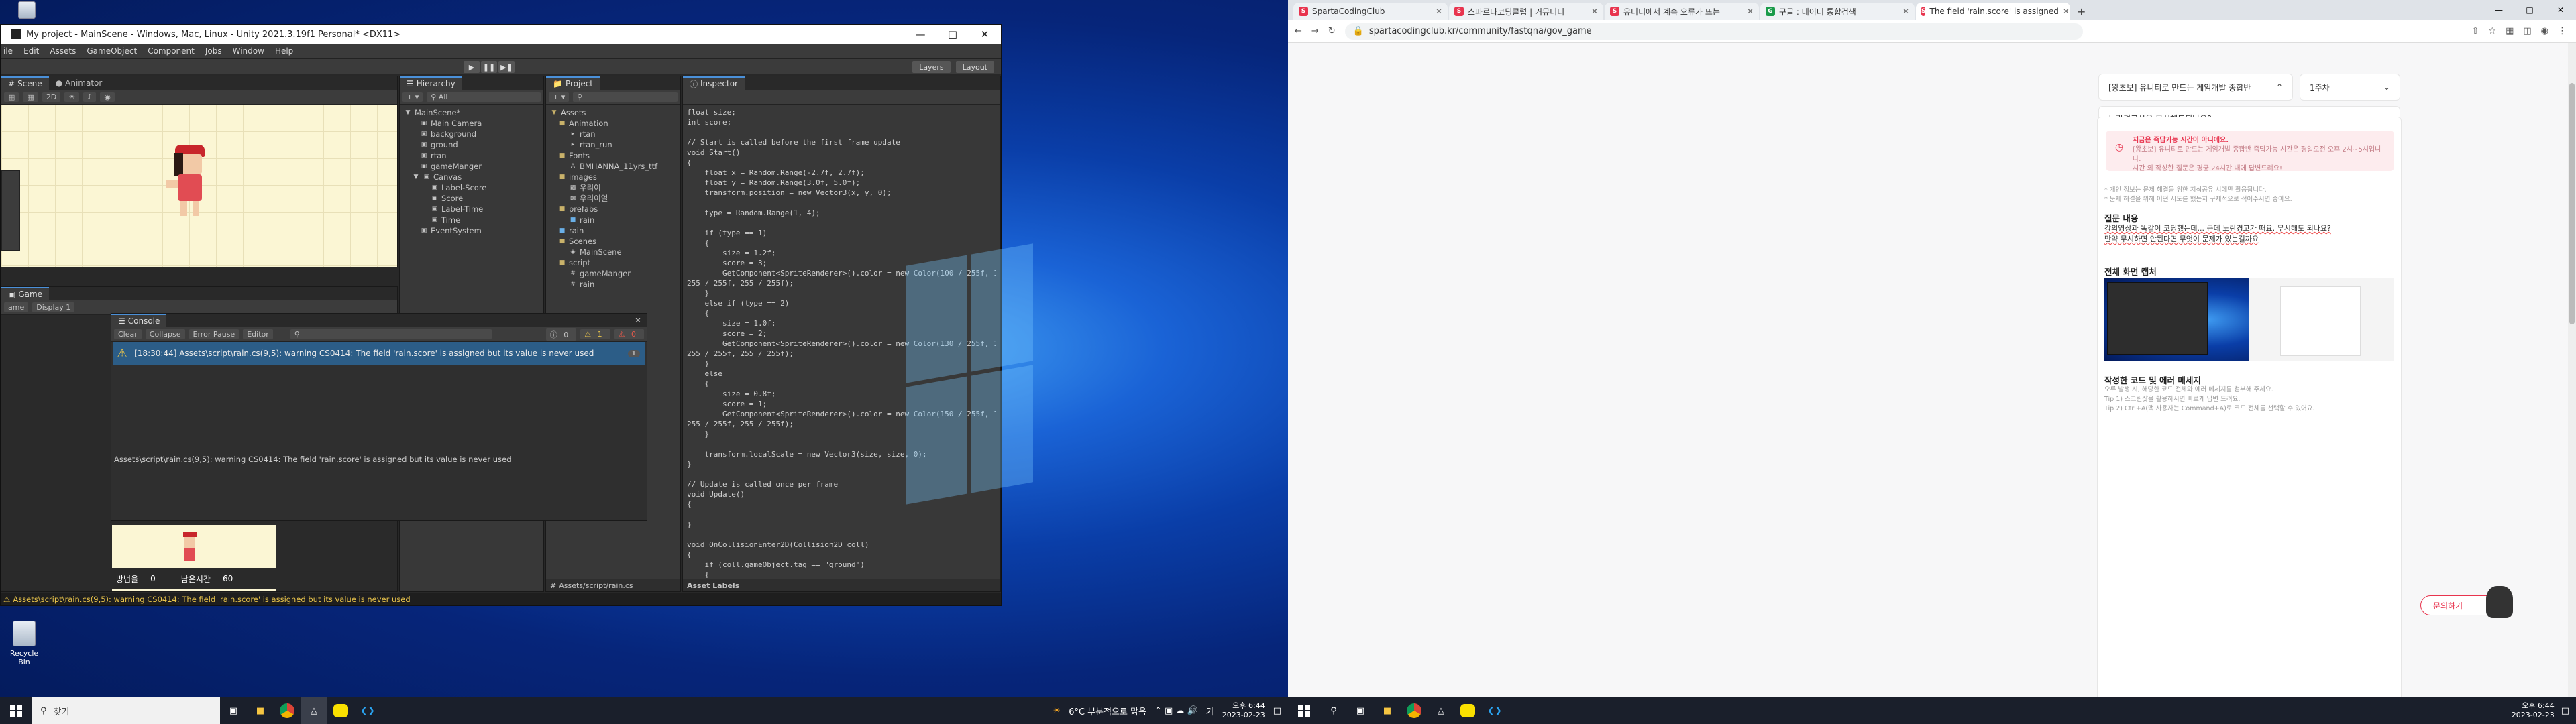 The width and height of the screenshot is (2576, 724). I want to click on search-icon: ⚲, so click(1333, 710).